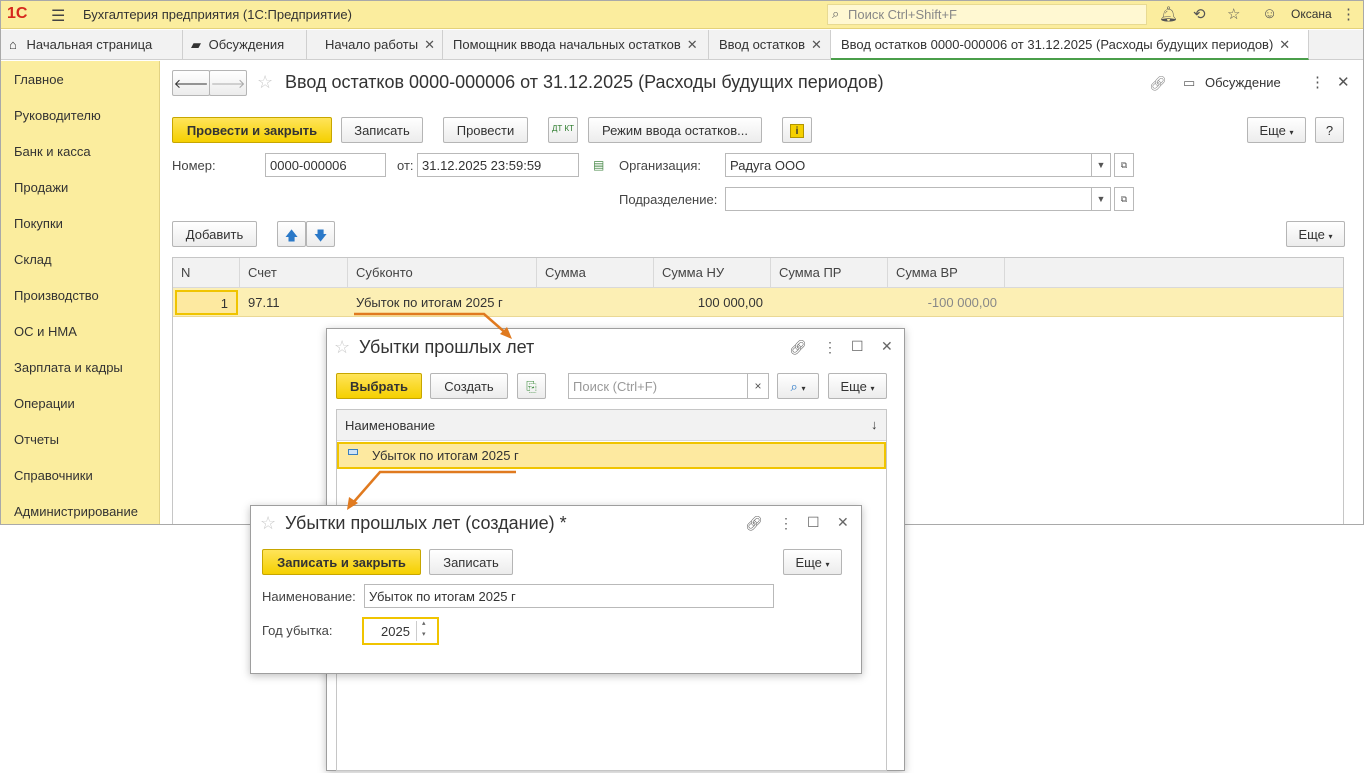 The height and width of the screenshot is (773, 1364). What do you see at coordinates (433, 487) in the screenshot?
I see `arrow-to-create` at bounding box center [433, 487].